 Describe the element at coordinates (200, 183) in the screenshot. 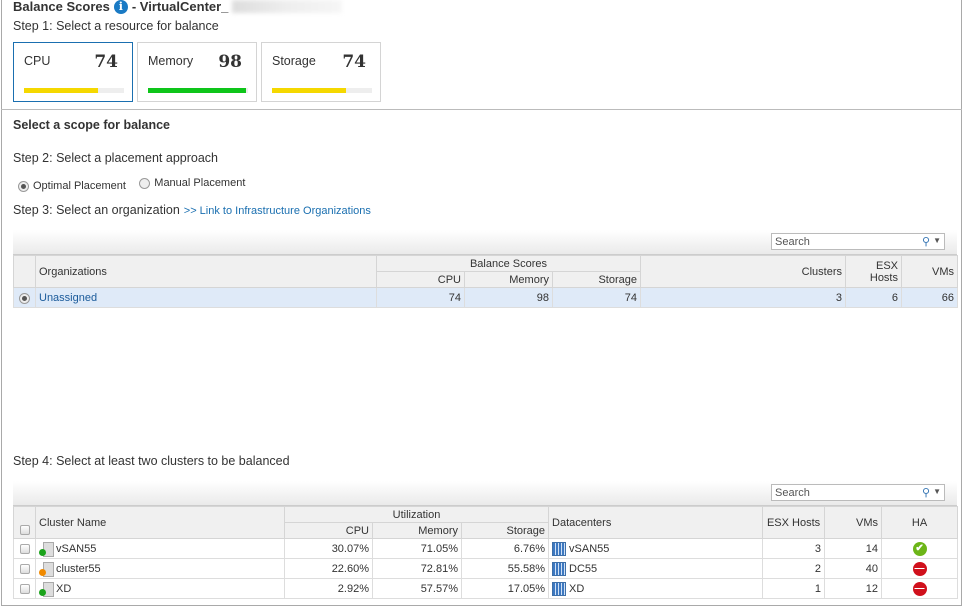

I see `radio-label: Manual Placement` at that location.